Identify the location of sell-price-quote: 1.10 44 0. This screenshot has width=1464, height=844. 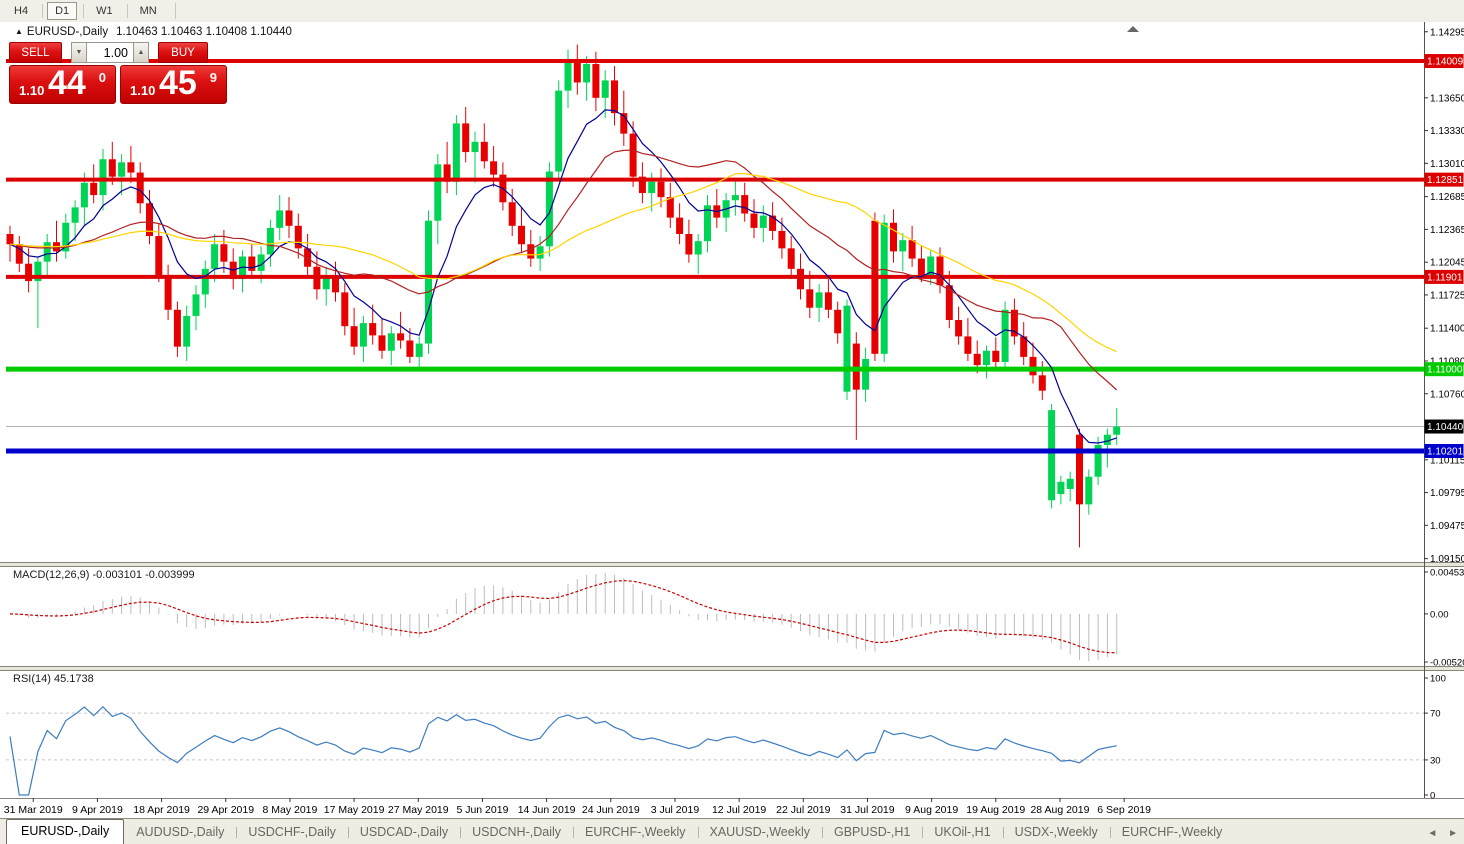
(62, 84).